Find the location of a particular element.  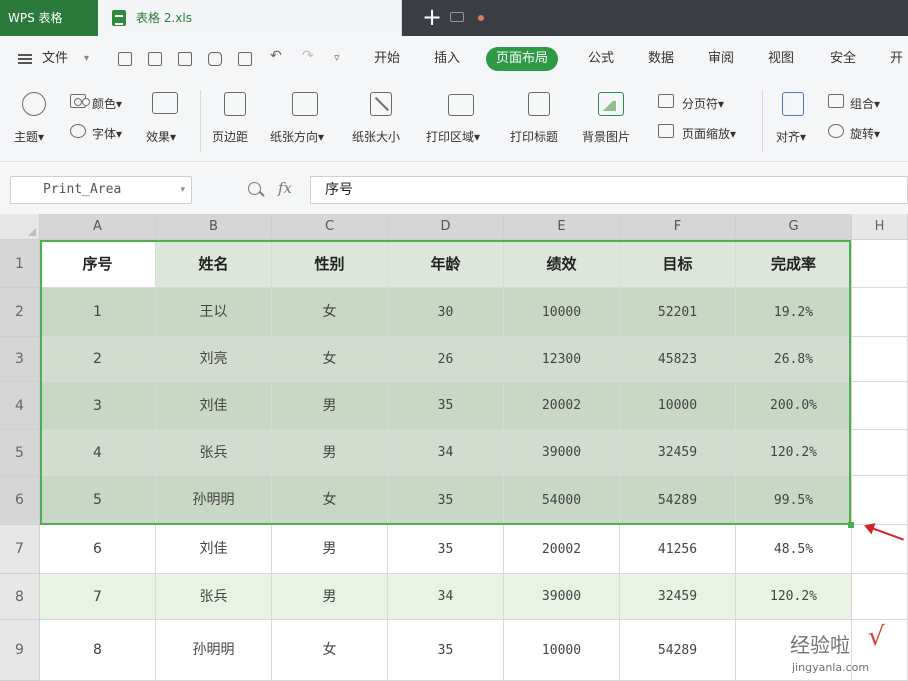

column-header-e: E is located at coordinates (562, 227).